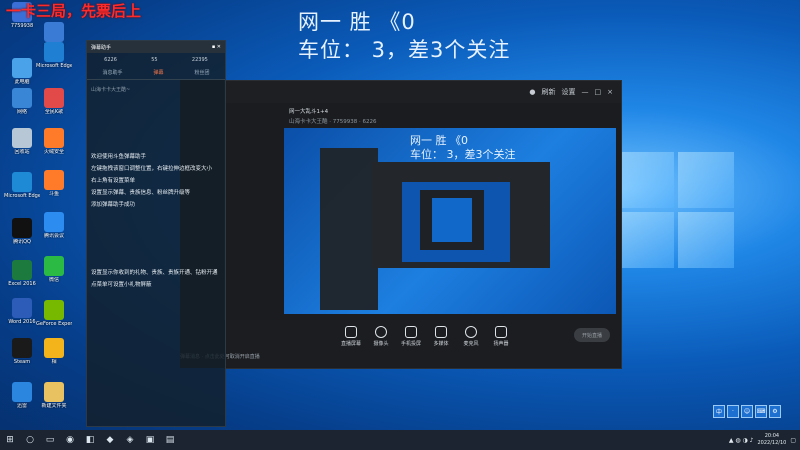 This screenshot has height=450, width=800. What do you see at coordinates (22, 26) in the screenshot?
I see `desktop-icon-label: 7759938` at bounding box center [22, 26].